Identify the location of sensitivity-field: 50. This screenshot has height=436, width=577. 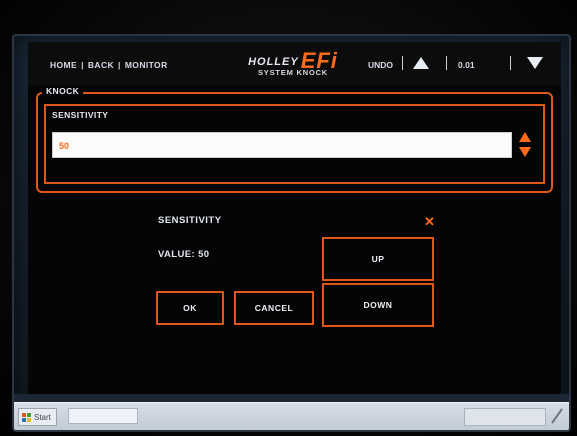
(282, 145).